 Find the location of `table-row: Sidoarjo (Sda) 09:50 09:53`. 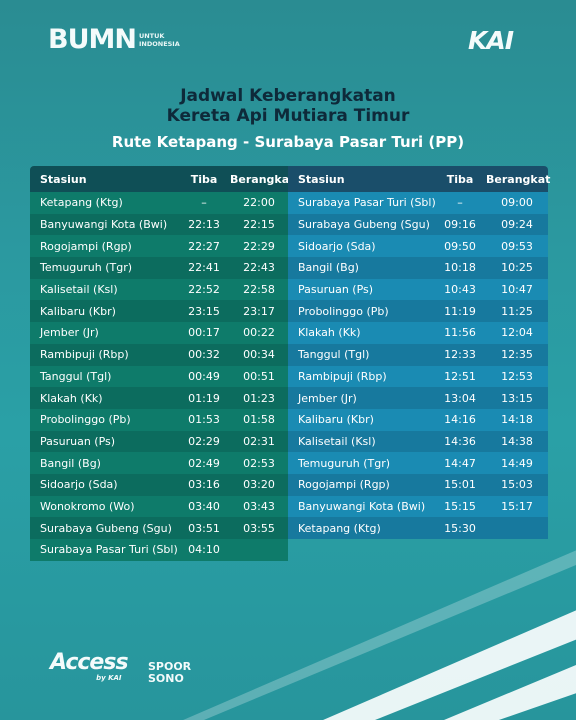

table-row: Sidoarjo (Sda) 09:50 09:53 is located at coordinates (418, 246).